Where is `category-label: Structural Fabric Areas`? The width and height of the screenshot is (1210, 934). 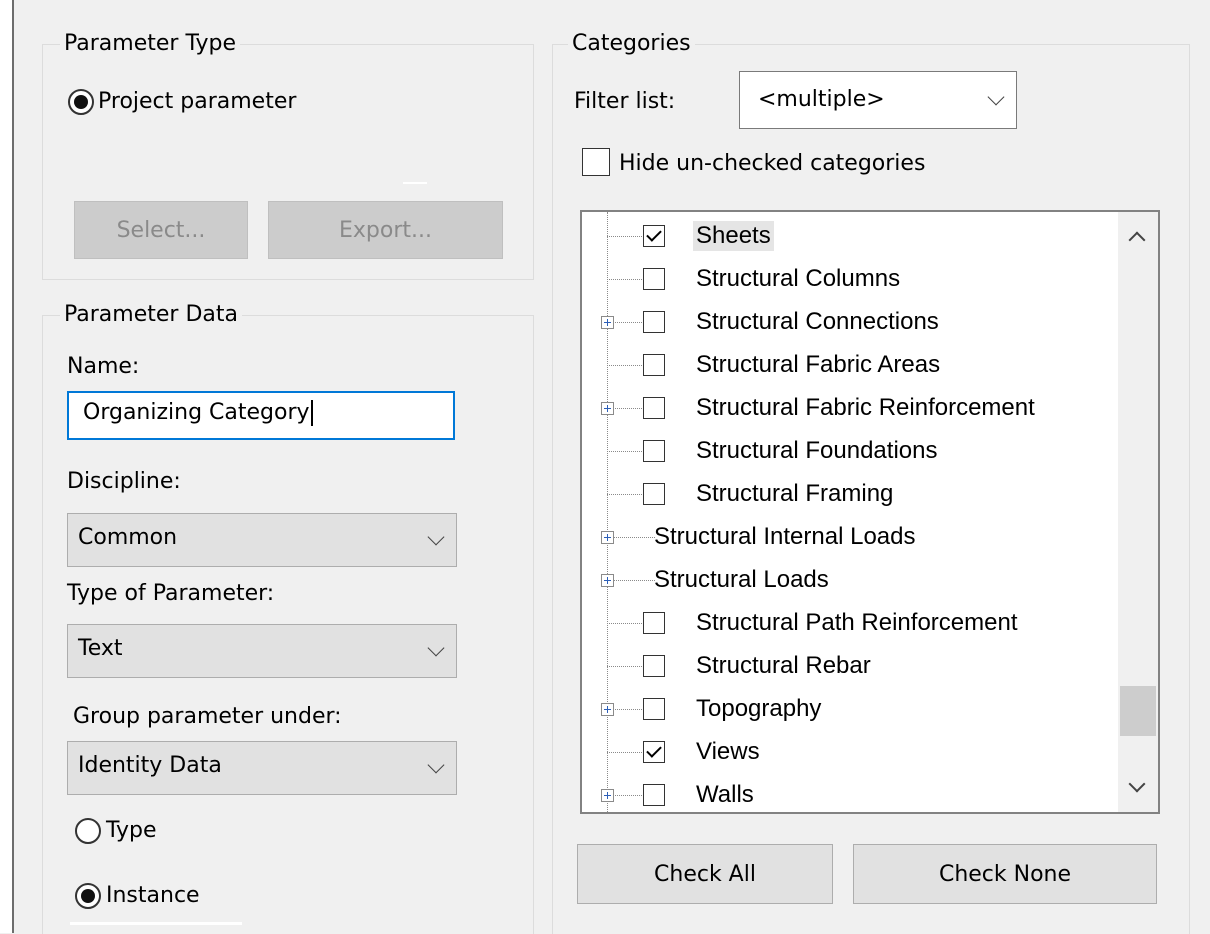
category-label: Structural Fabric Areas is located at coordinates (818, 365).